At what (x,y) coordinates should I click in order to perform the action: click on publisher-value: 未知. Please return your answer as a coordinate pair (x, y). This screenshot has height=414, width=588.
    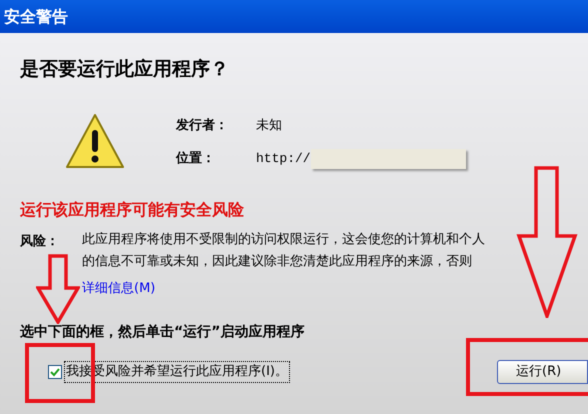
    Looking at the image, I should click on (269, 125).